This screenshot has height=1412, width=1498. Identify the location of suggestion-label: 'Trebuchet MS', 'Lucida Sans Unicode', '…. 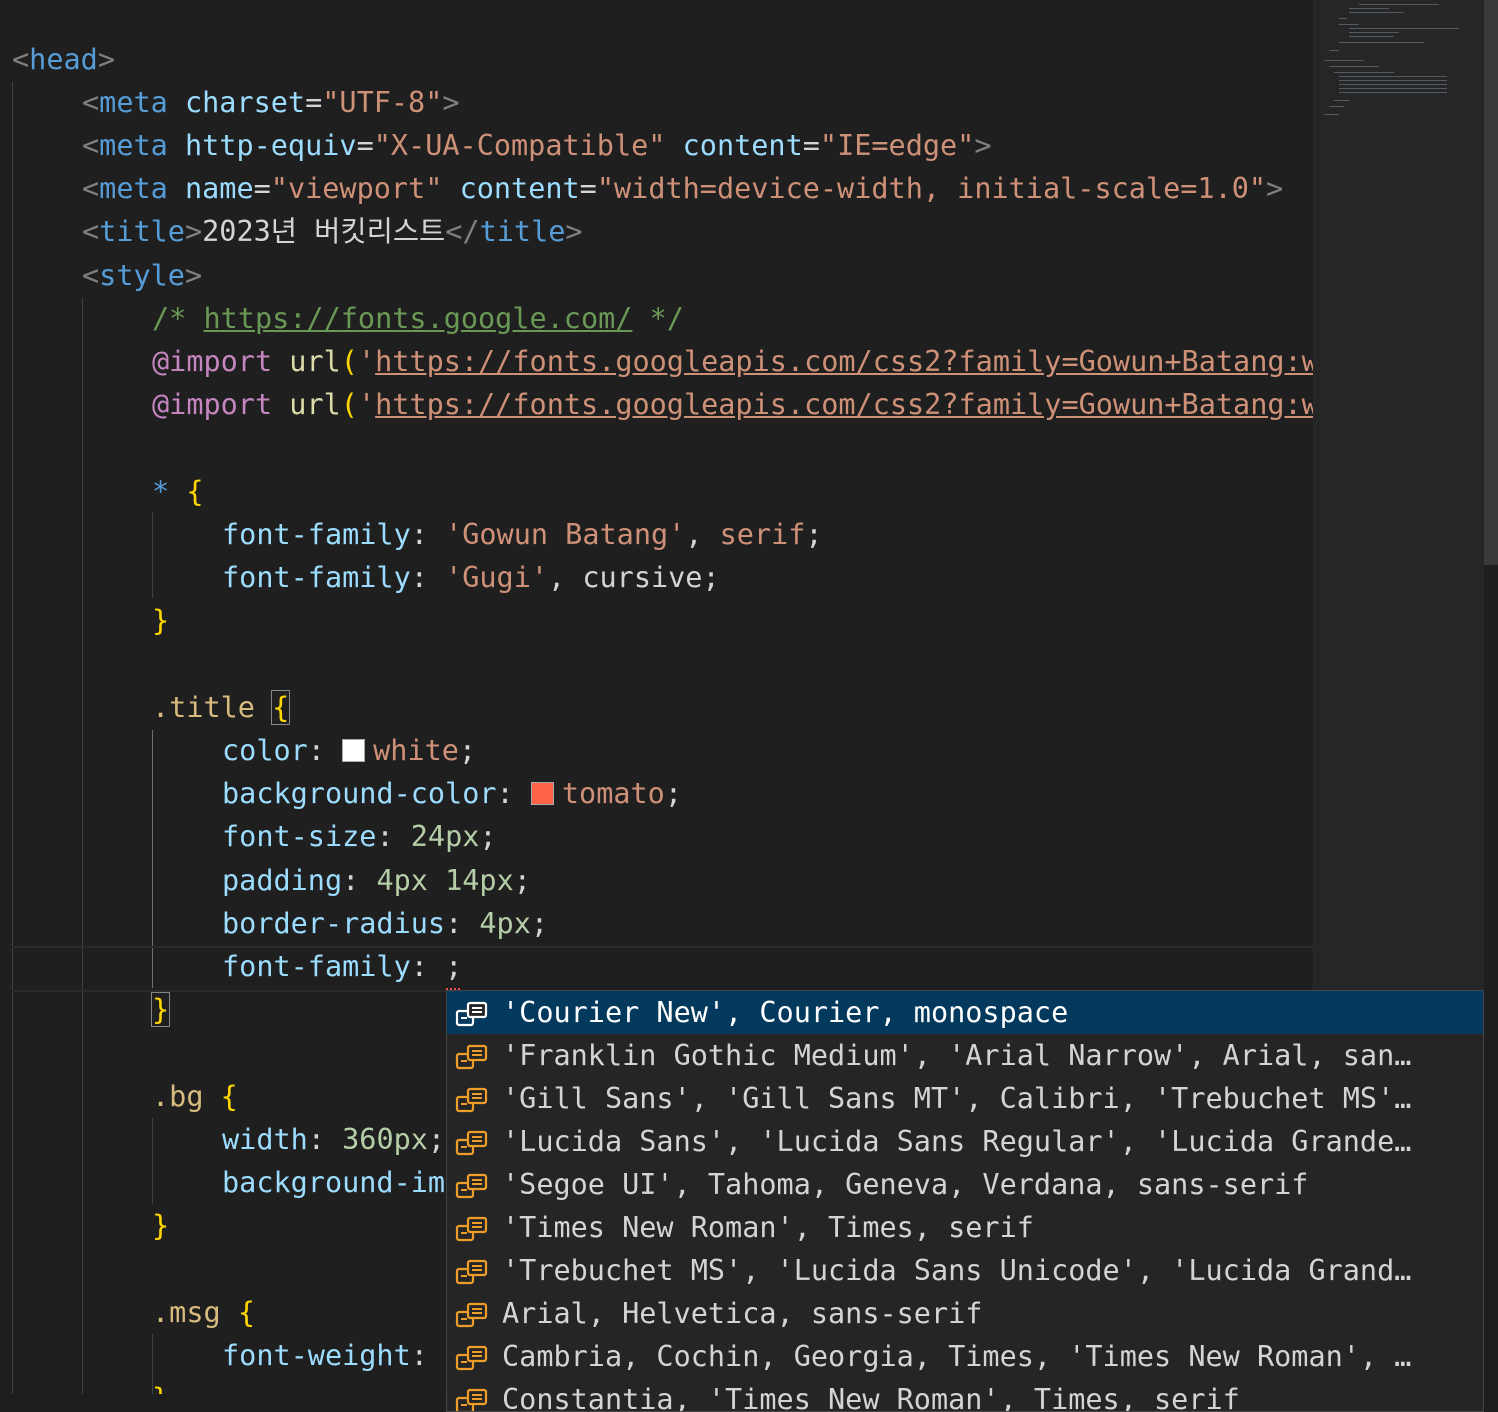
(957, 1270).